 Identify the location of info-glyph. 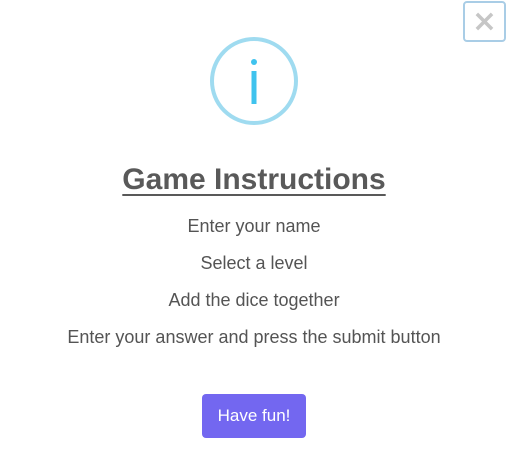
(254, 81).